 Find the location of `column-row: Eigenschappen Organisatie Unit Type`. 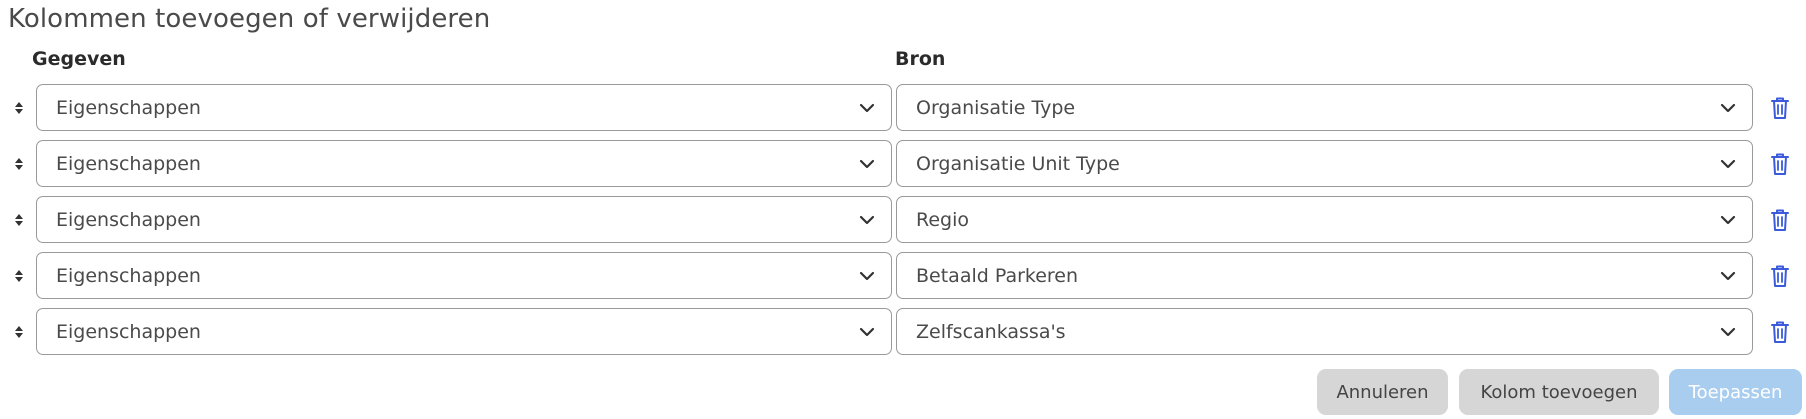

column-row: Eigenschappen Organisatie Unit Type is located at coordinates (903, 163).